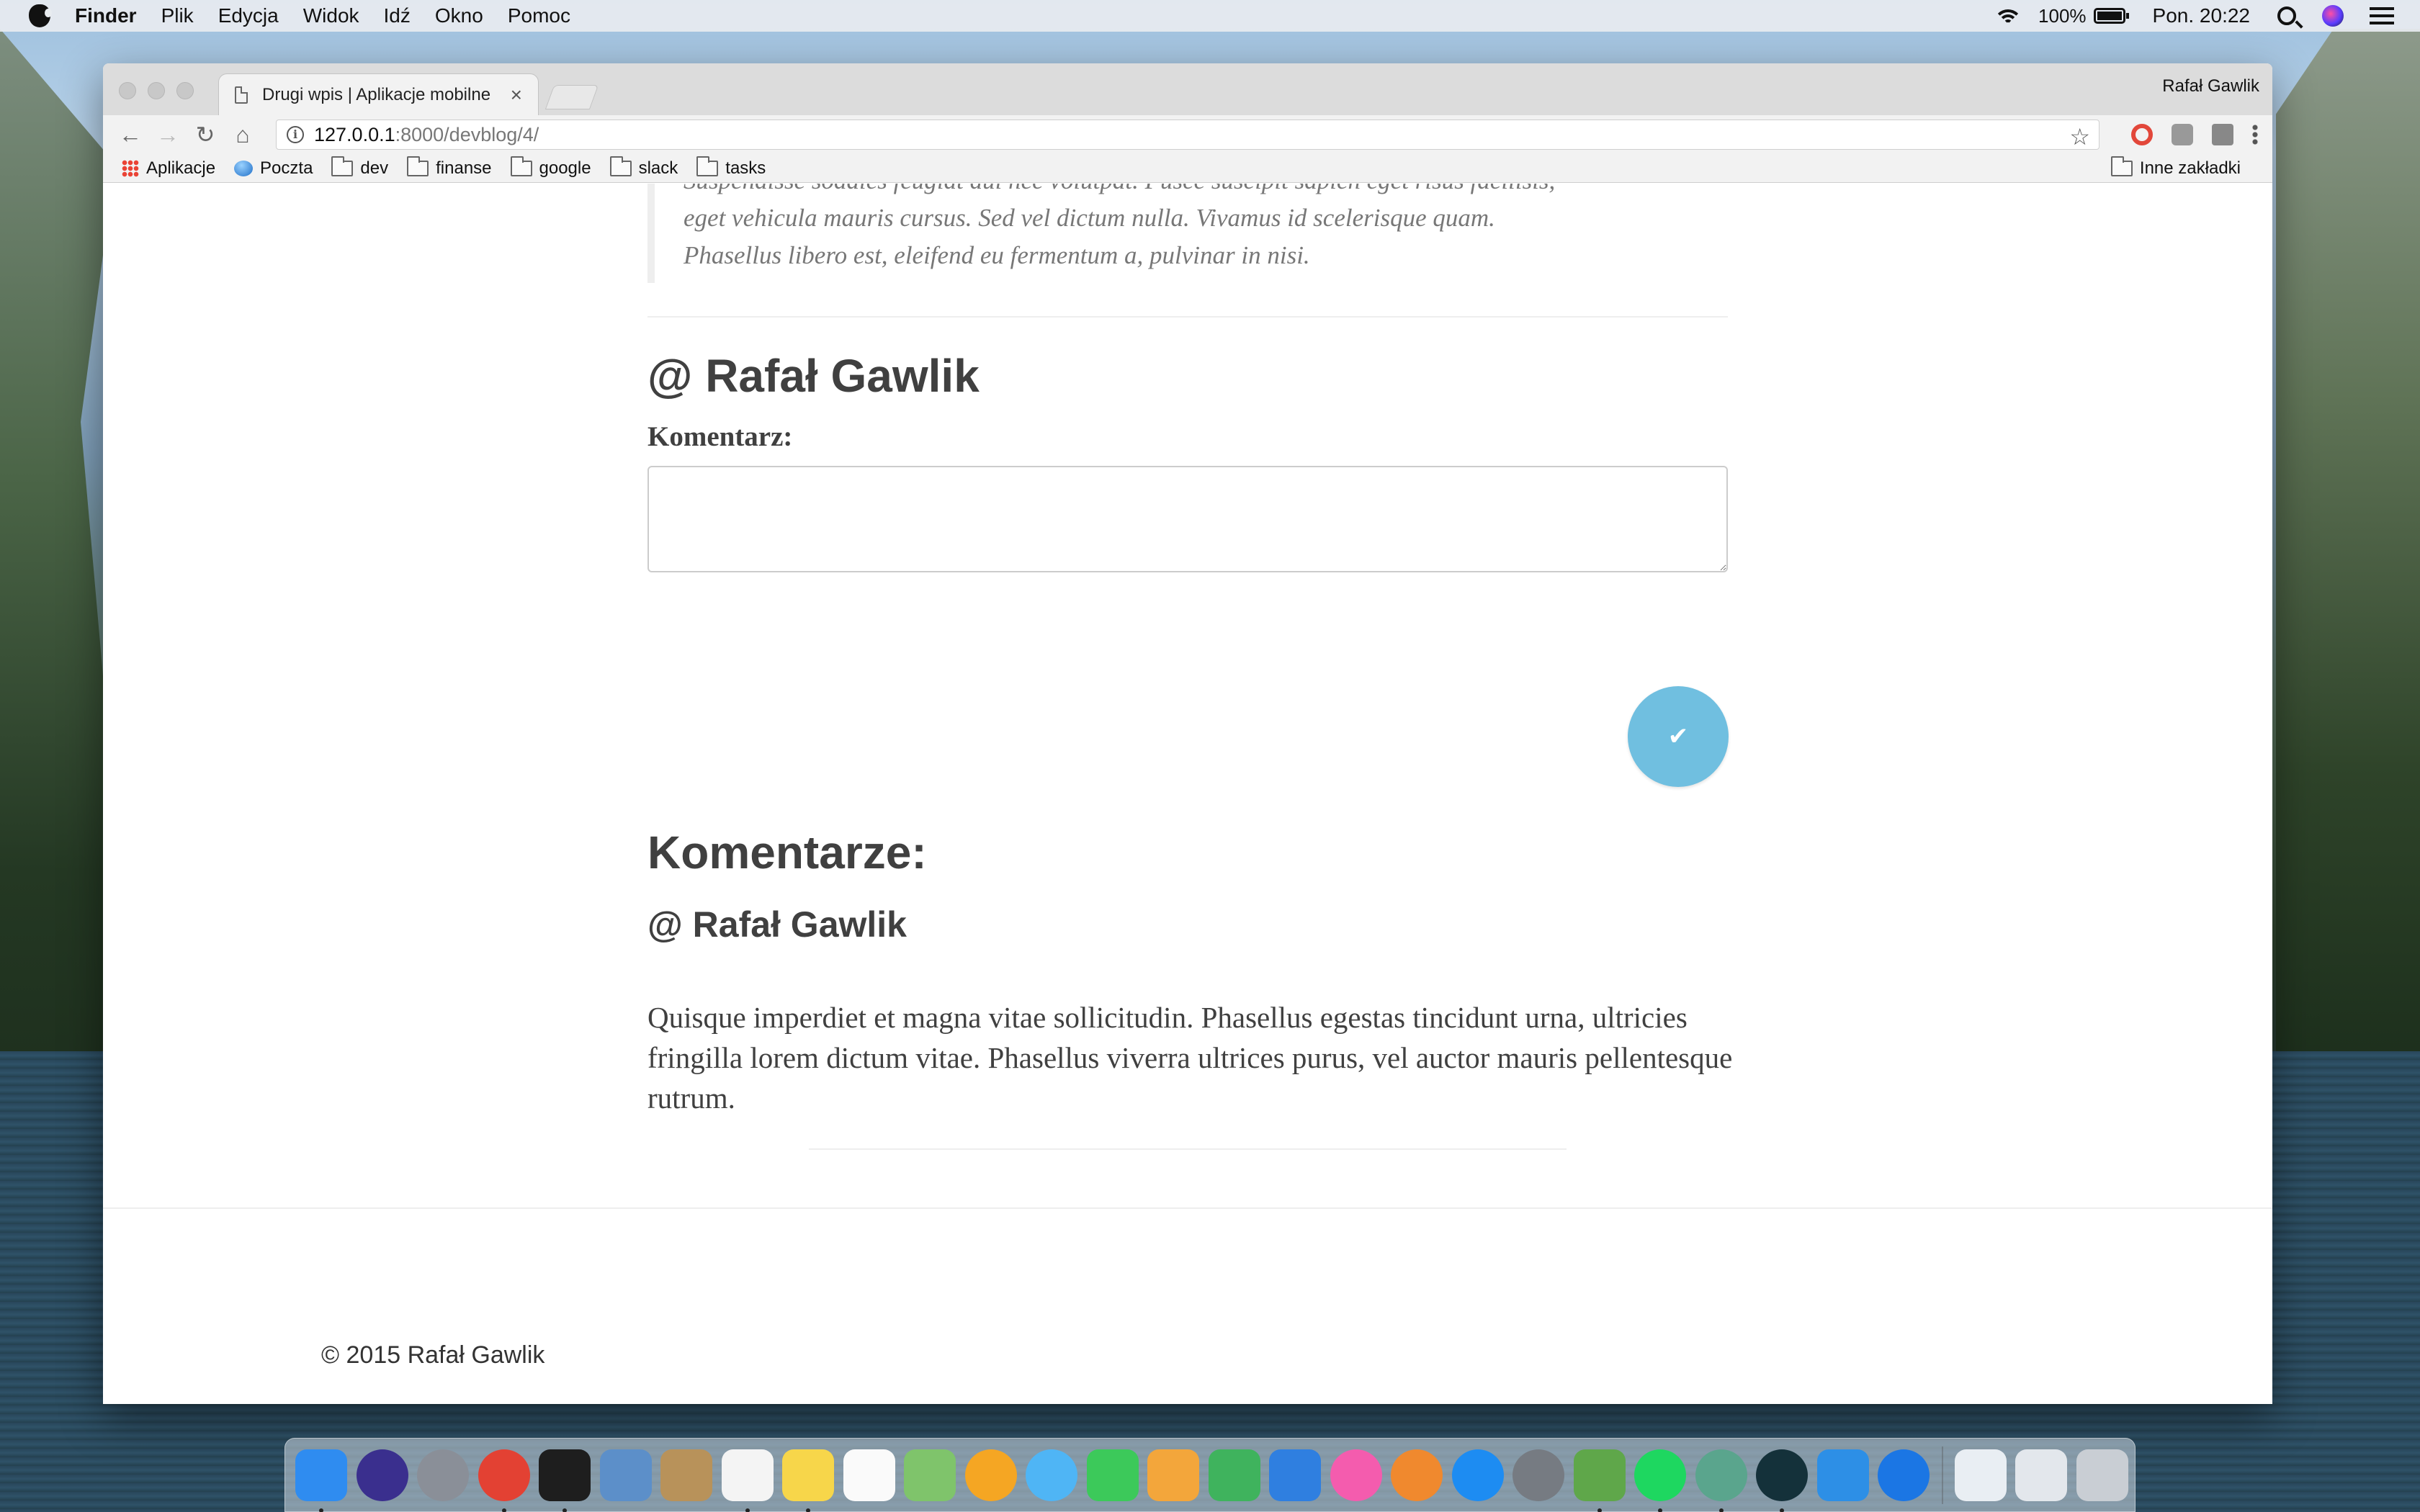  What do you see at coordinates (321, 1480) in the screenshot?
I see `finder-icon` at bounding box center [321, 1480].